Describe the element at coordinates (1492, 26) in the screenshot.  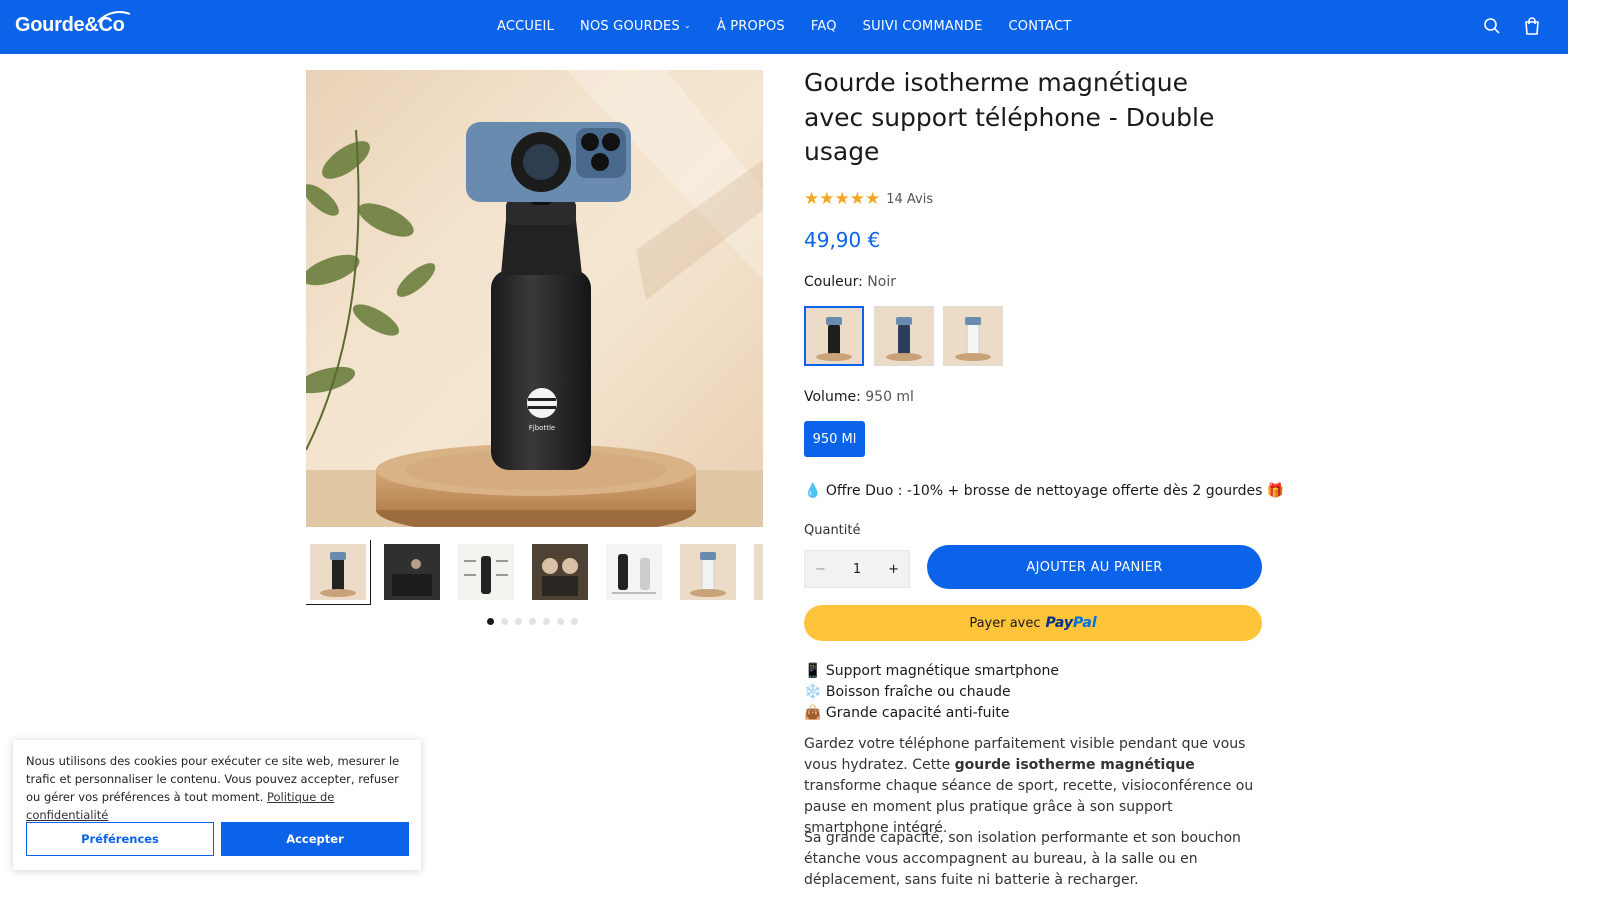
I see `search-icon` at that location.